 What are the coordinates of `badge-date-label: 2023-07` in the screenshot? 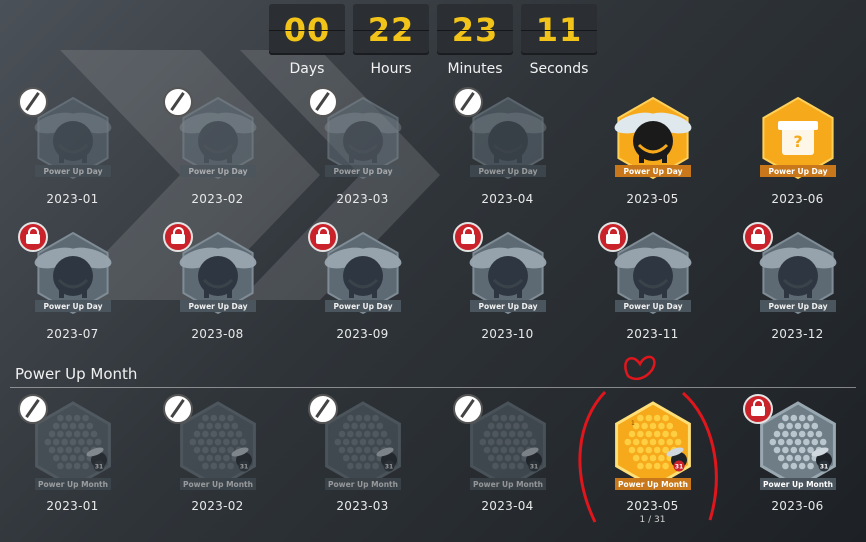 It's located at (72, 334).